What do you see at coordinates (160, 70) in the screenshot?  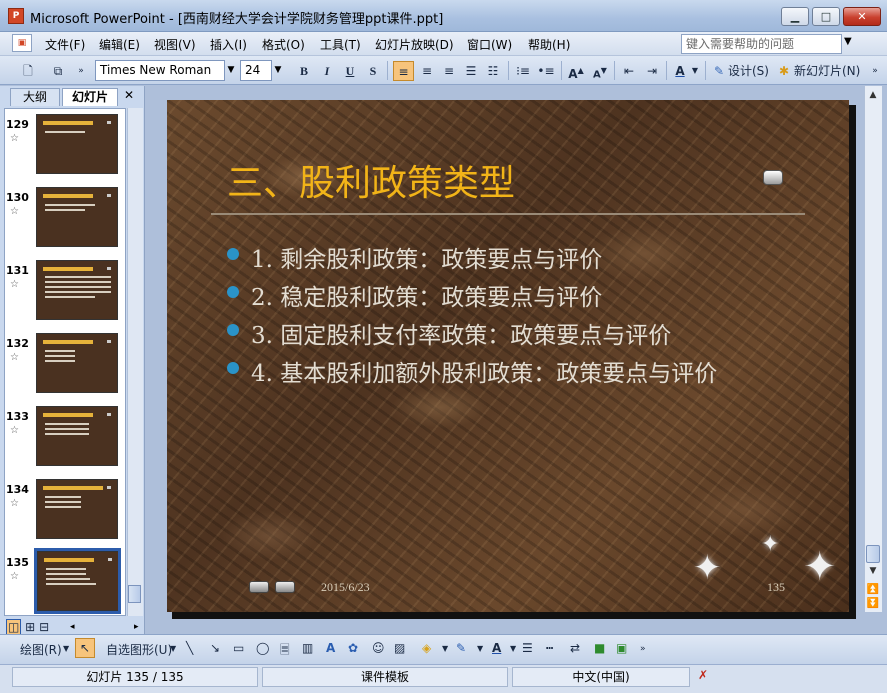 I see `font-name-select: Times New Roman` at bounding box center [160, 70].